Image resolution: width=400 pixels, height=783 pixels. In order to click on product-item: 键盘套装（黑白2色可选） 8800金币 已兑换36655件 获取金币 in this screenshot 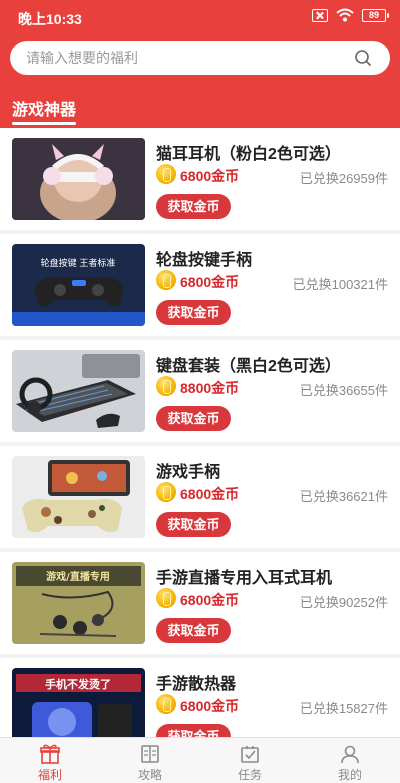, I will do `click(200, 391)`.